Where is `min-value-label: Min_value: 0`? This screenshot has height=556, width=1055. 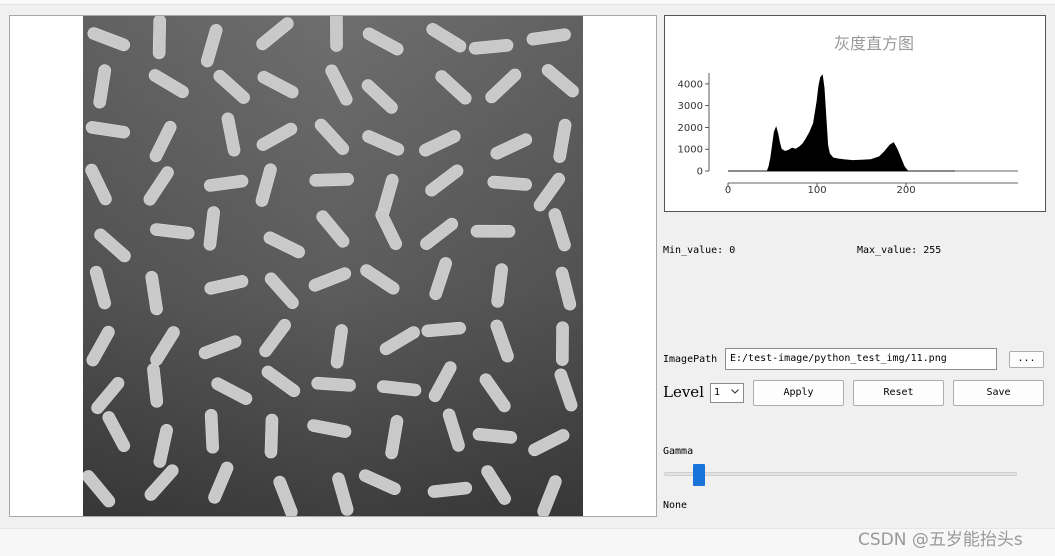 min-value-label: Min_value: 0 is located at coordinates (699, 250).